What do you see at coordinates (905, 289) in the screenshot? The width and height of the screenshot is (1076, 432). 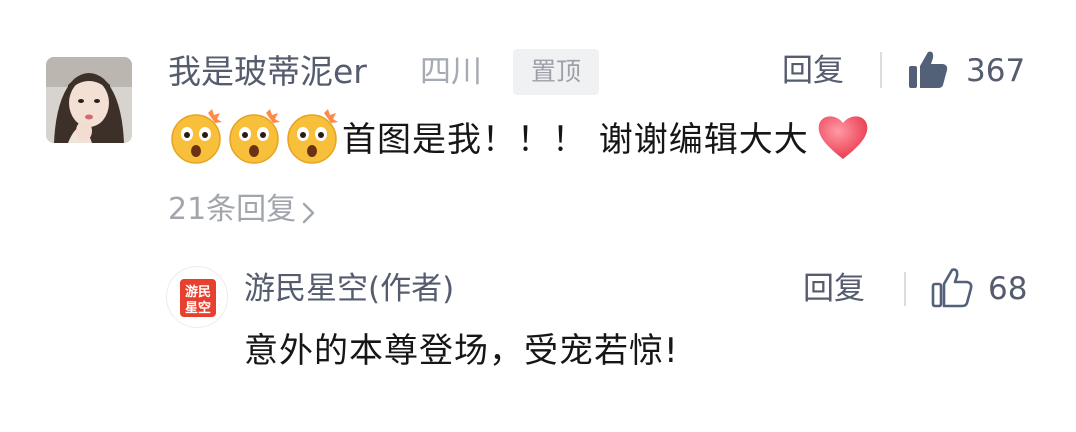 I see `author-action-divider` at bounding box center [905, 289].